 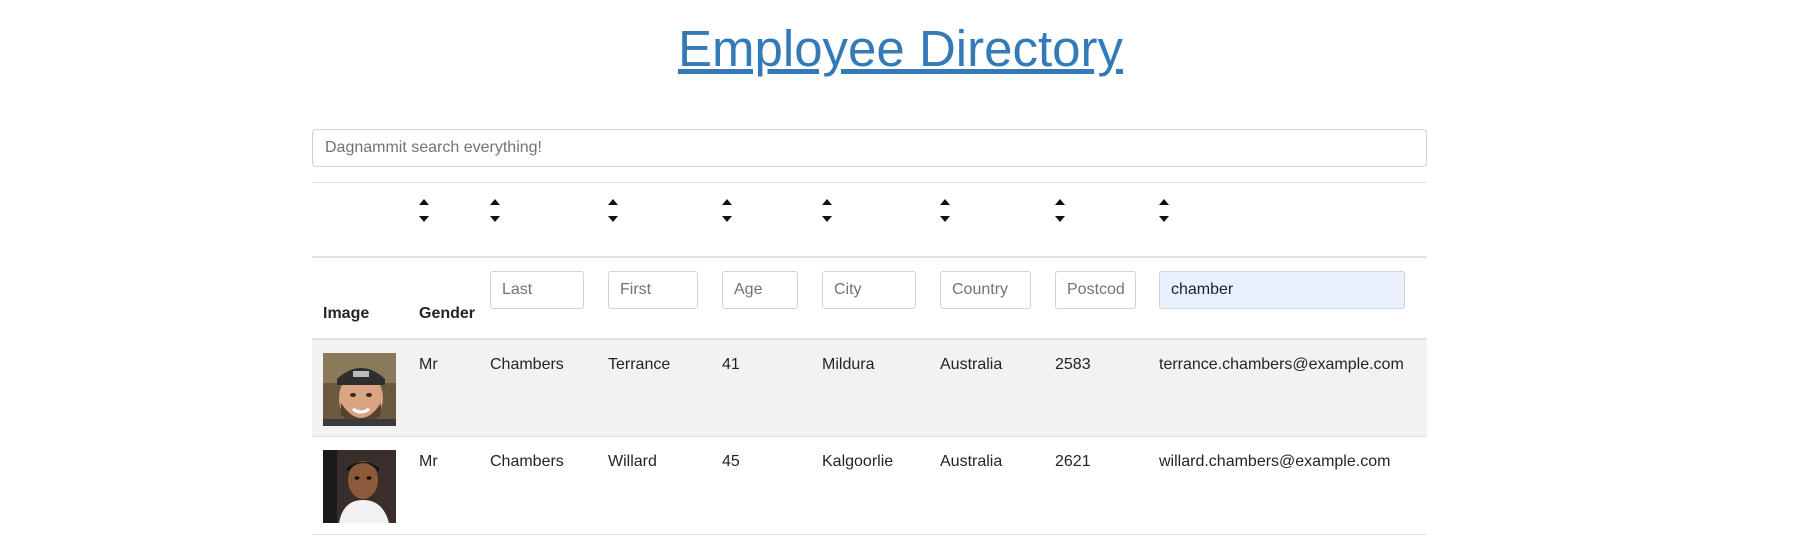 What do you see at coordinates (613, 219) in the screenshot?
I see `sort-desc-first-icon` at bounding box center [613, 219].